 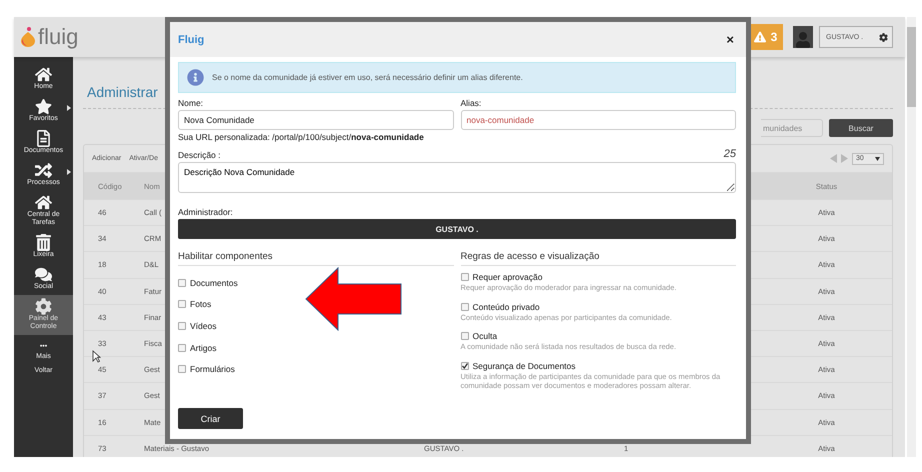 What do you see at coordinates (201, 304) in the screenshot?
I see `checkbox-label: Fotos` at bounding box center [201, 304].